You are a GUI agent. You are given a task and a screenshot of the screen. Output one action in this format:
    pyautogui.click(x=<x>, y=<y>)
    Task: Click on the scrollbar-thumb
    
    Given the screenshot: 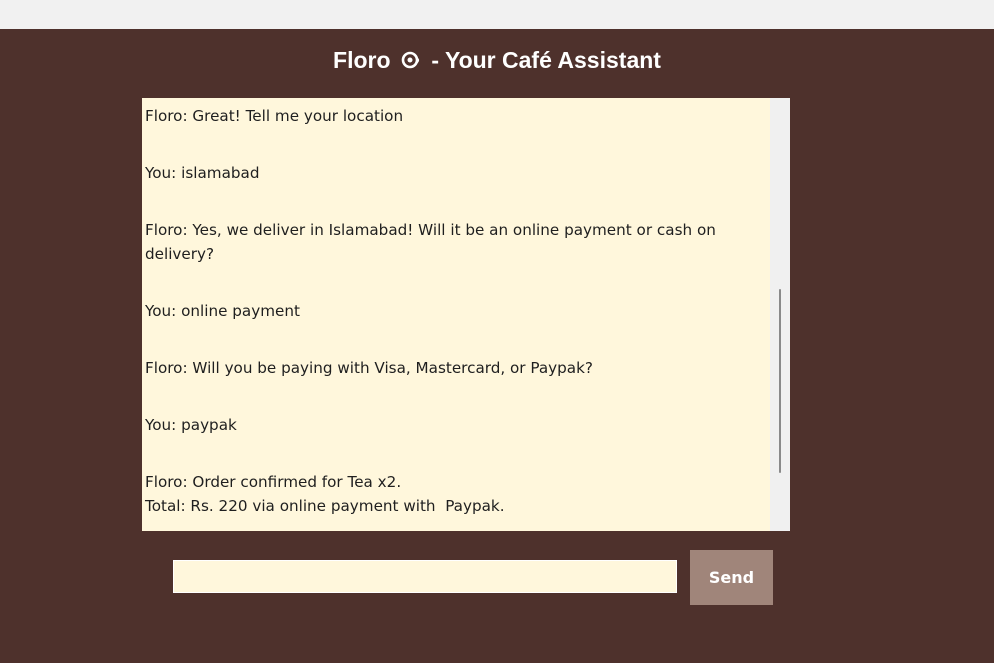 What is the action you would take?
    pyautogui.click(x=780, y=381)
    